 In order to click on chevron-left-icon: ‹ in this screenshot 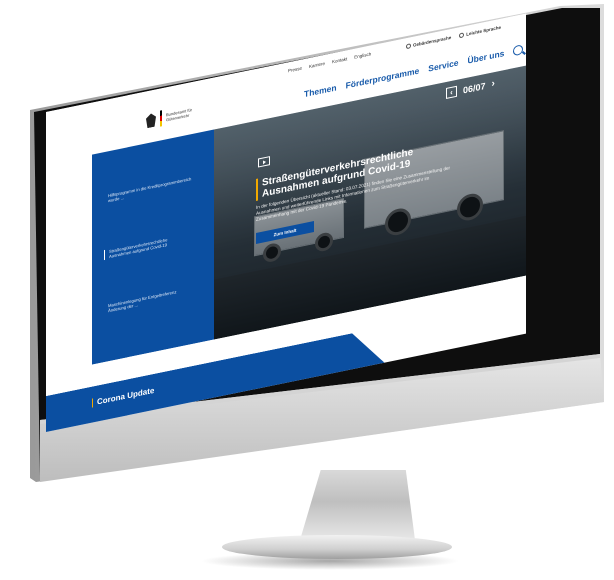, I will do `click(451, 92)`.